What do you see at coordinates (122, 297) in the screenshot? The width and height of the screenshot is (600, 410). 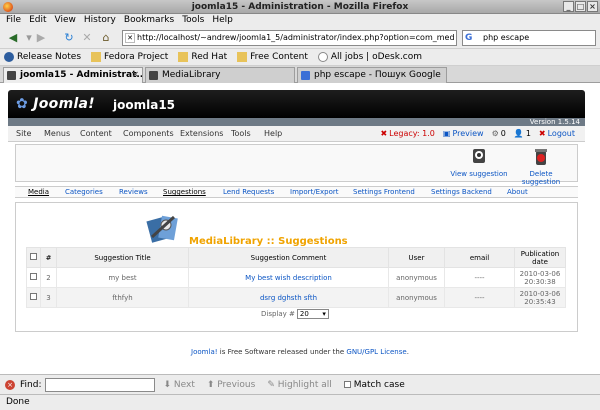 I see `row-title: fthfyh` at bounding box center [122, 297].